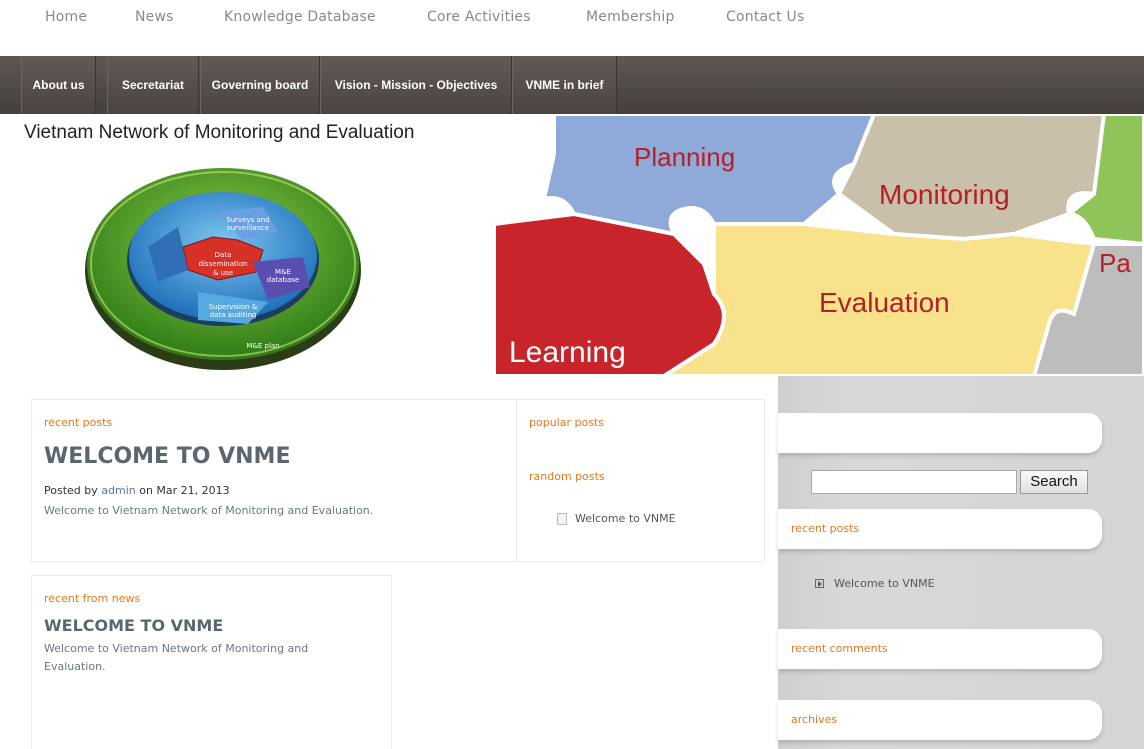  Describe the element at coordinates (940, 433) in the screenshot. I see `sidebar-blank-header` at that location.